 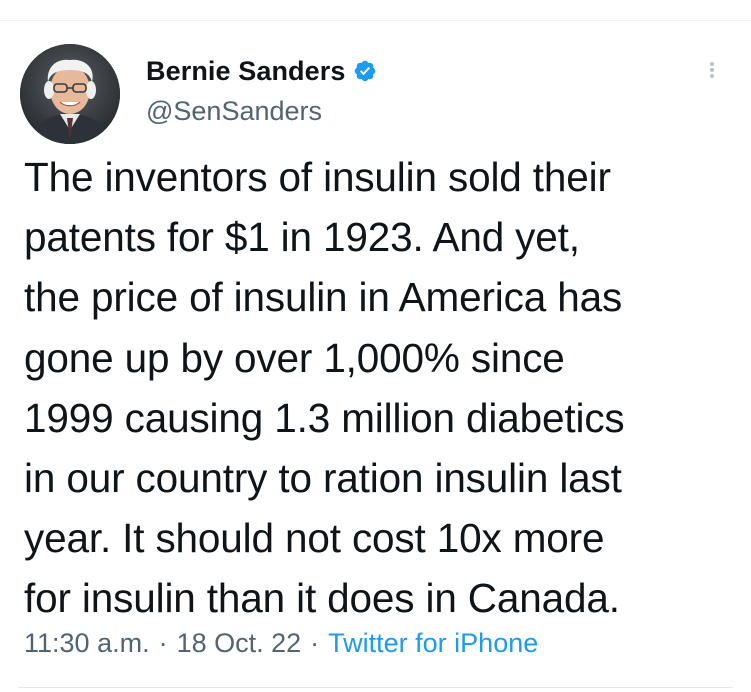 I want to click on avatar-photo-icon, so click(x=70, y=94).